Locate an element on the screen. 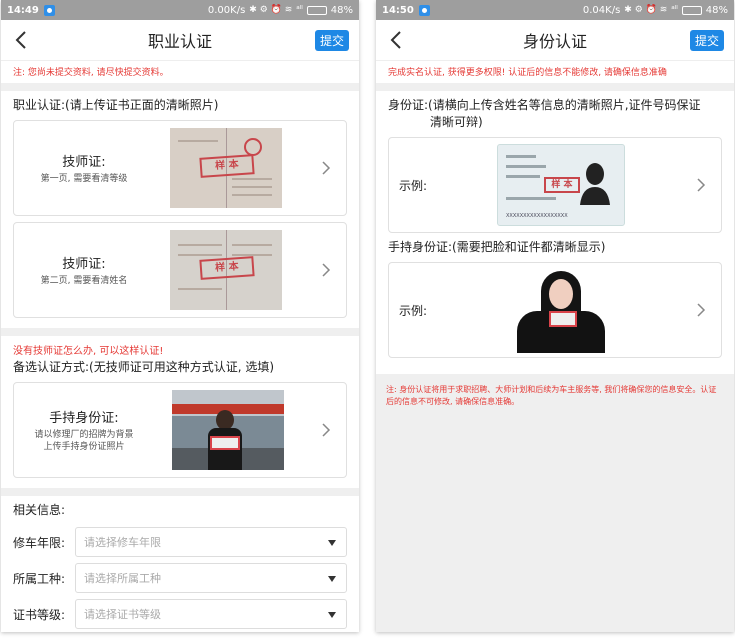 The width and height of the screenshot is (735, 638). card-text: 手持身份证: 请以修理厂的招牌为背景 上传手持身份证照片 is located at coordinates (84, 430).